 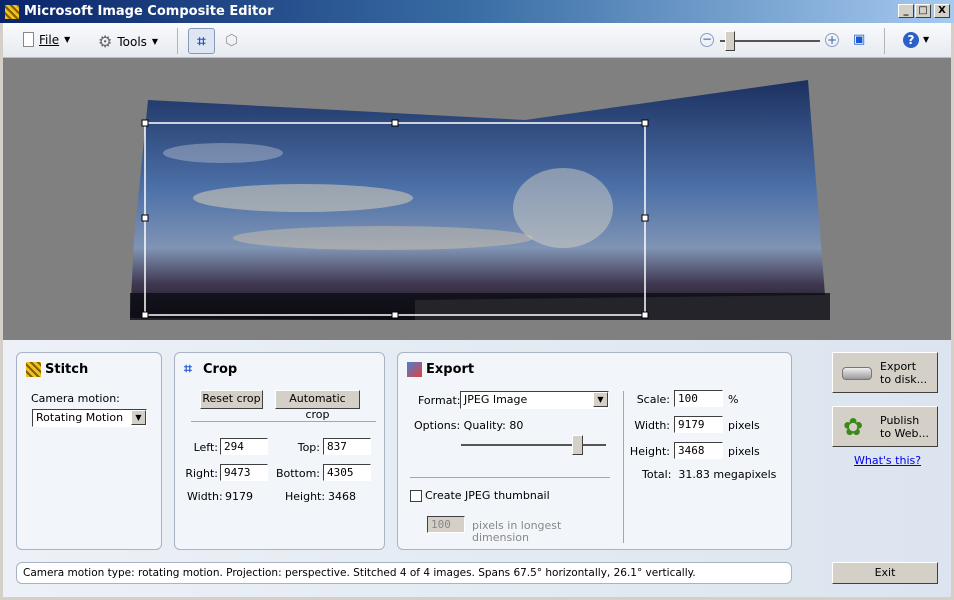 I want to click on width-label: Width:, so click(x=205, y=496).